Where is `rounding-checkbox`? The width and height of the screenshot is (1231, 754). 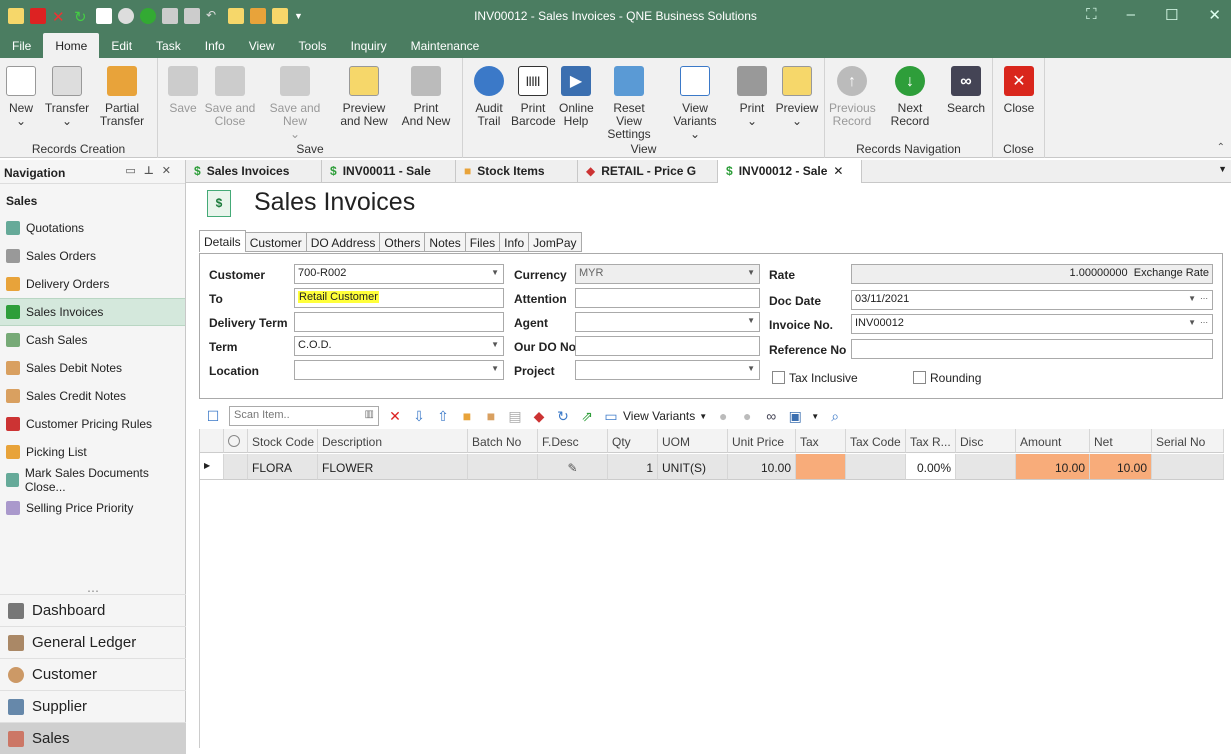 rounding-checkbox is located at coordinates (919, 377).